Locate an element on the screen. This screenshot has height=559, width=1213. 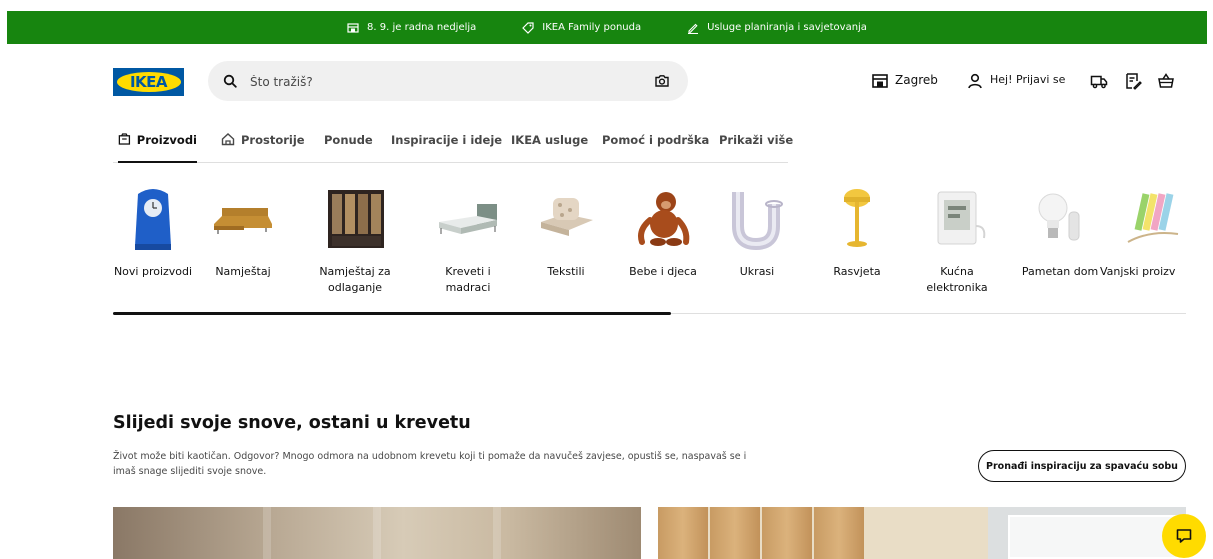
category-label: Kućna elektronika is located at coordinates (957, 279).